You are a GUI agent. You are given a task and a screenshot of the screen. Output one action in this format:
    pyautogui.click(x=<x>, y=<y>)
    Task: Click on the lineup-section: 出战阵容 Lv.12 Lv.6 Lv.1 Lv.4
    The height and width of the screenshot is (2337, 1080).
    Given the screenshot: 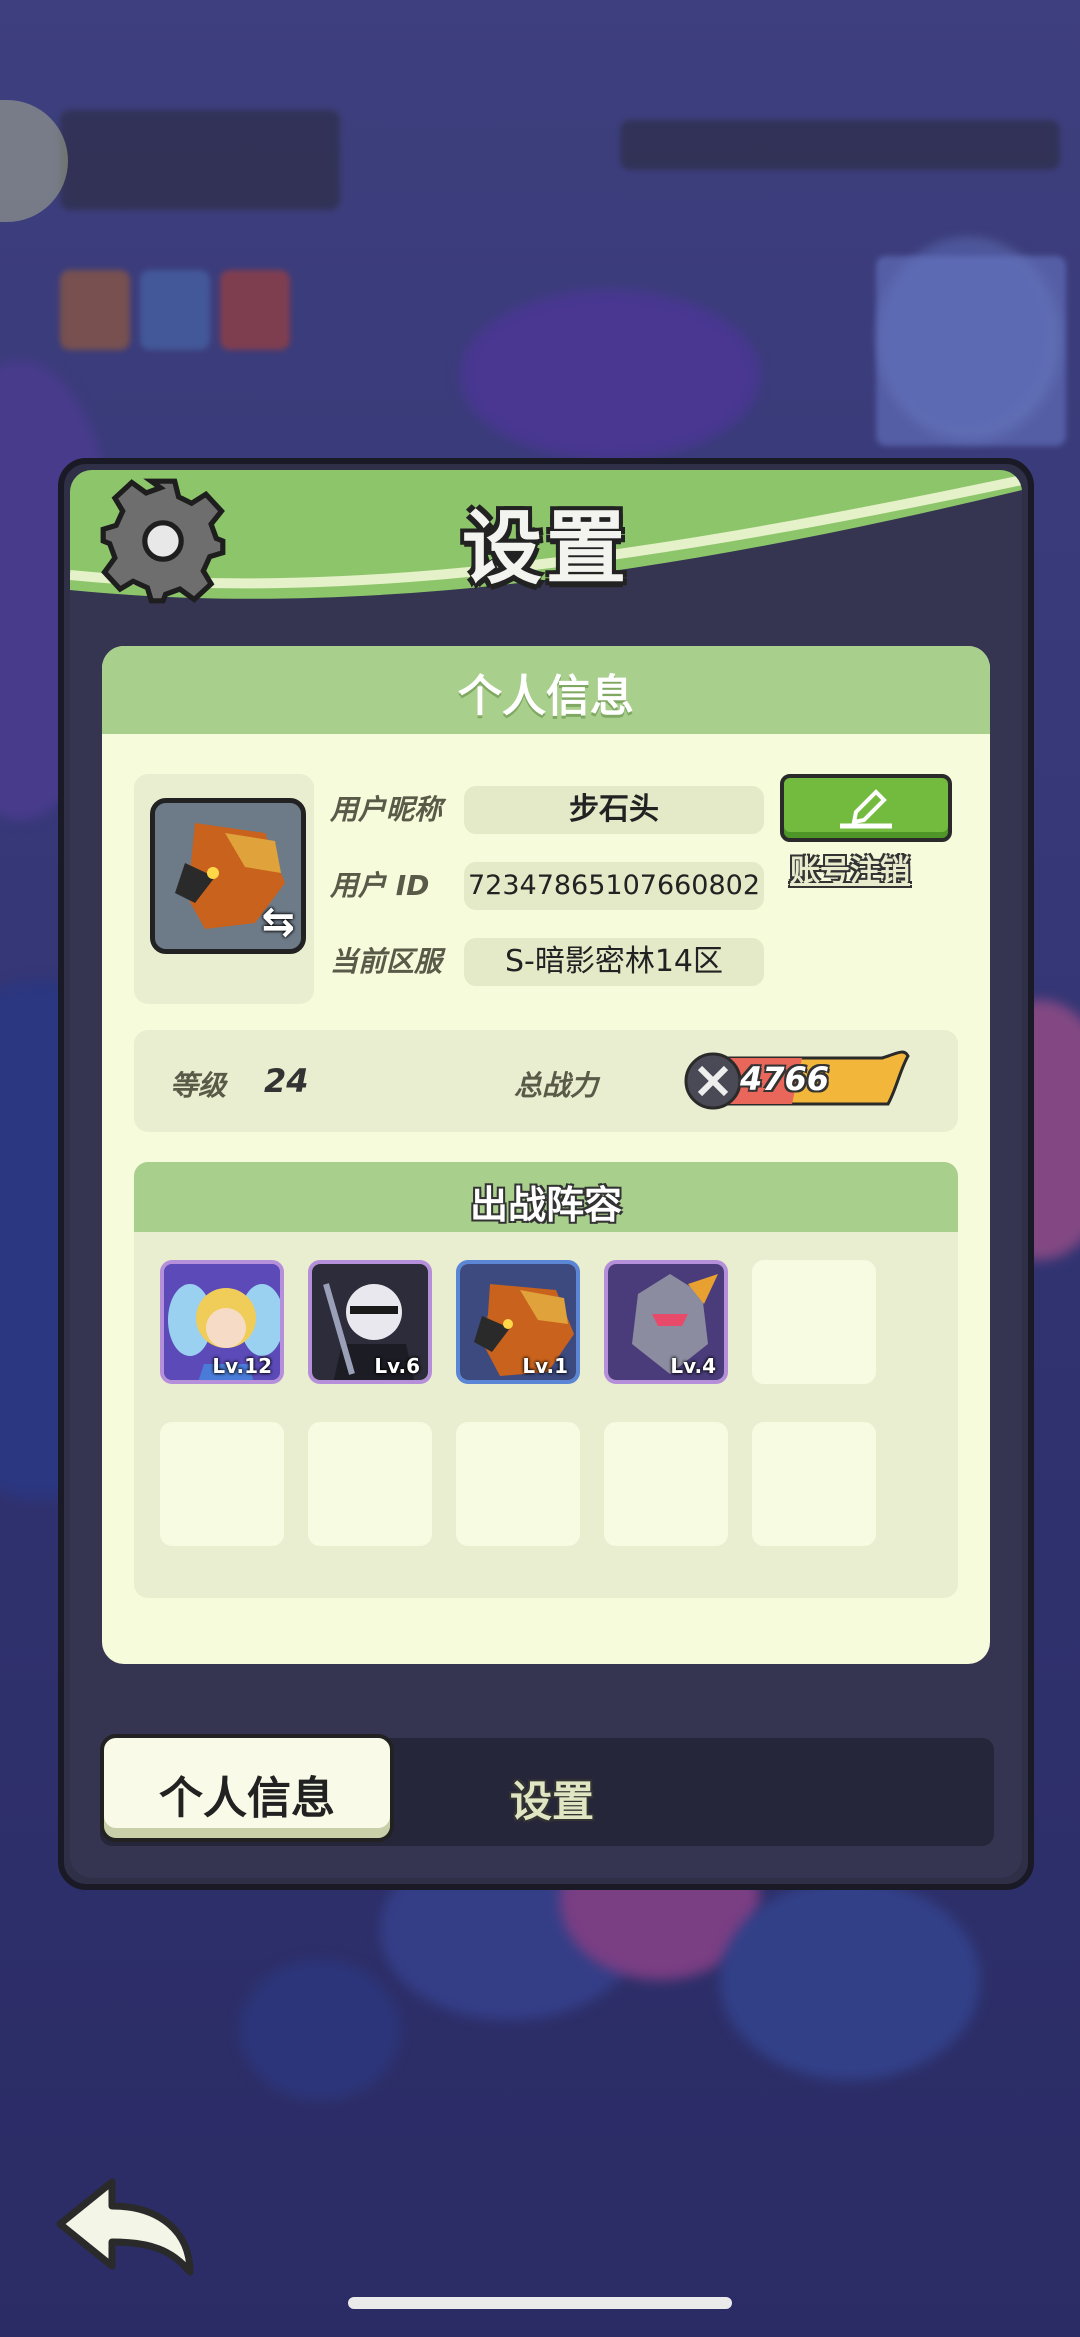 What is the action you would take?
    pyautogui.click(x=546, y=1380)
    